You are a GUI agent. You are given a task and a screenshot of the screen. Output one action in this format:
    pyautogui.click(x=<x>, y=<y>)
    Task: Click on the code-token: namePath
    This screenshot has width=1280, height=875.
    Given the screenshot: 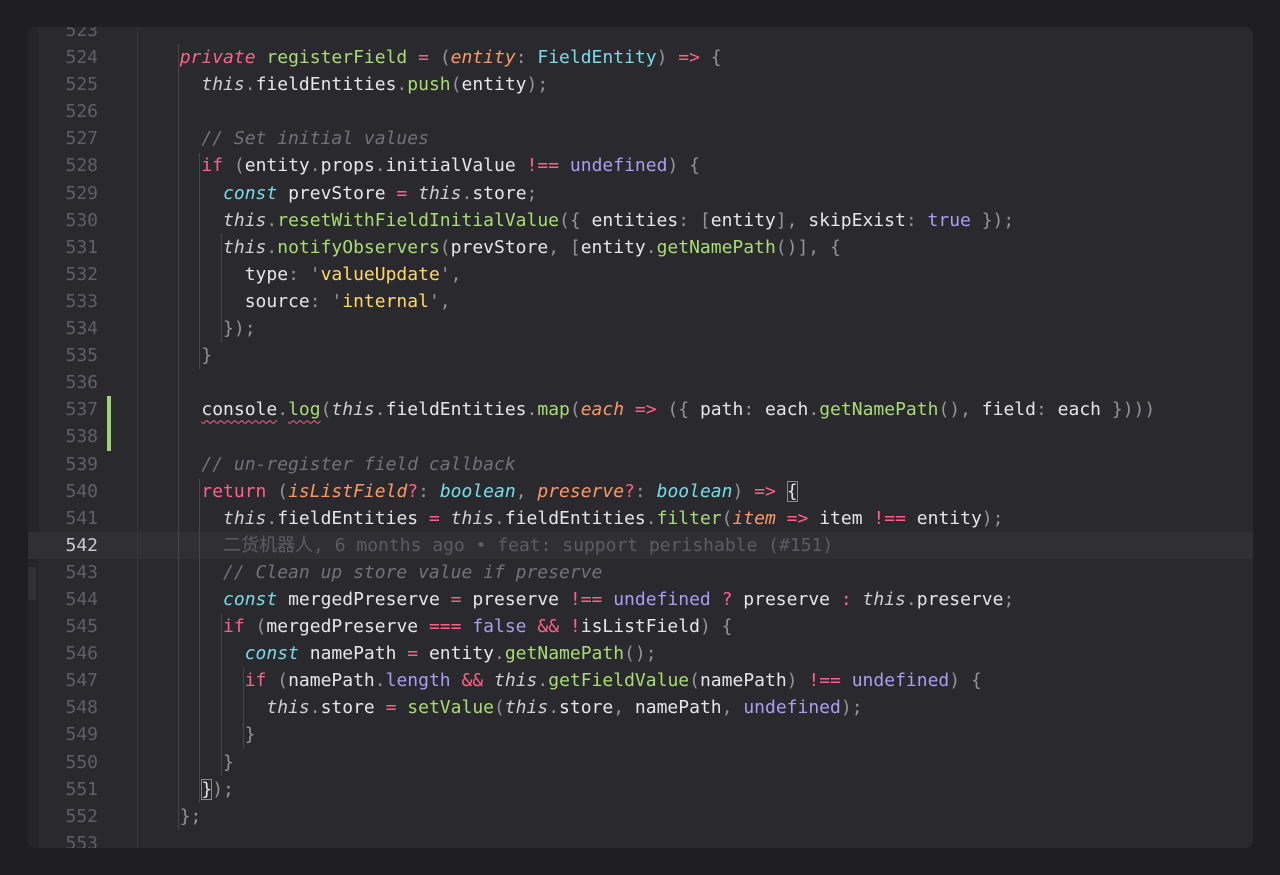 What is the action you would take?
    pyautogui.click(x=743, y=681)
    